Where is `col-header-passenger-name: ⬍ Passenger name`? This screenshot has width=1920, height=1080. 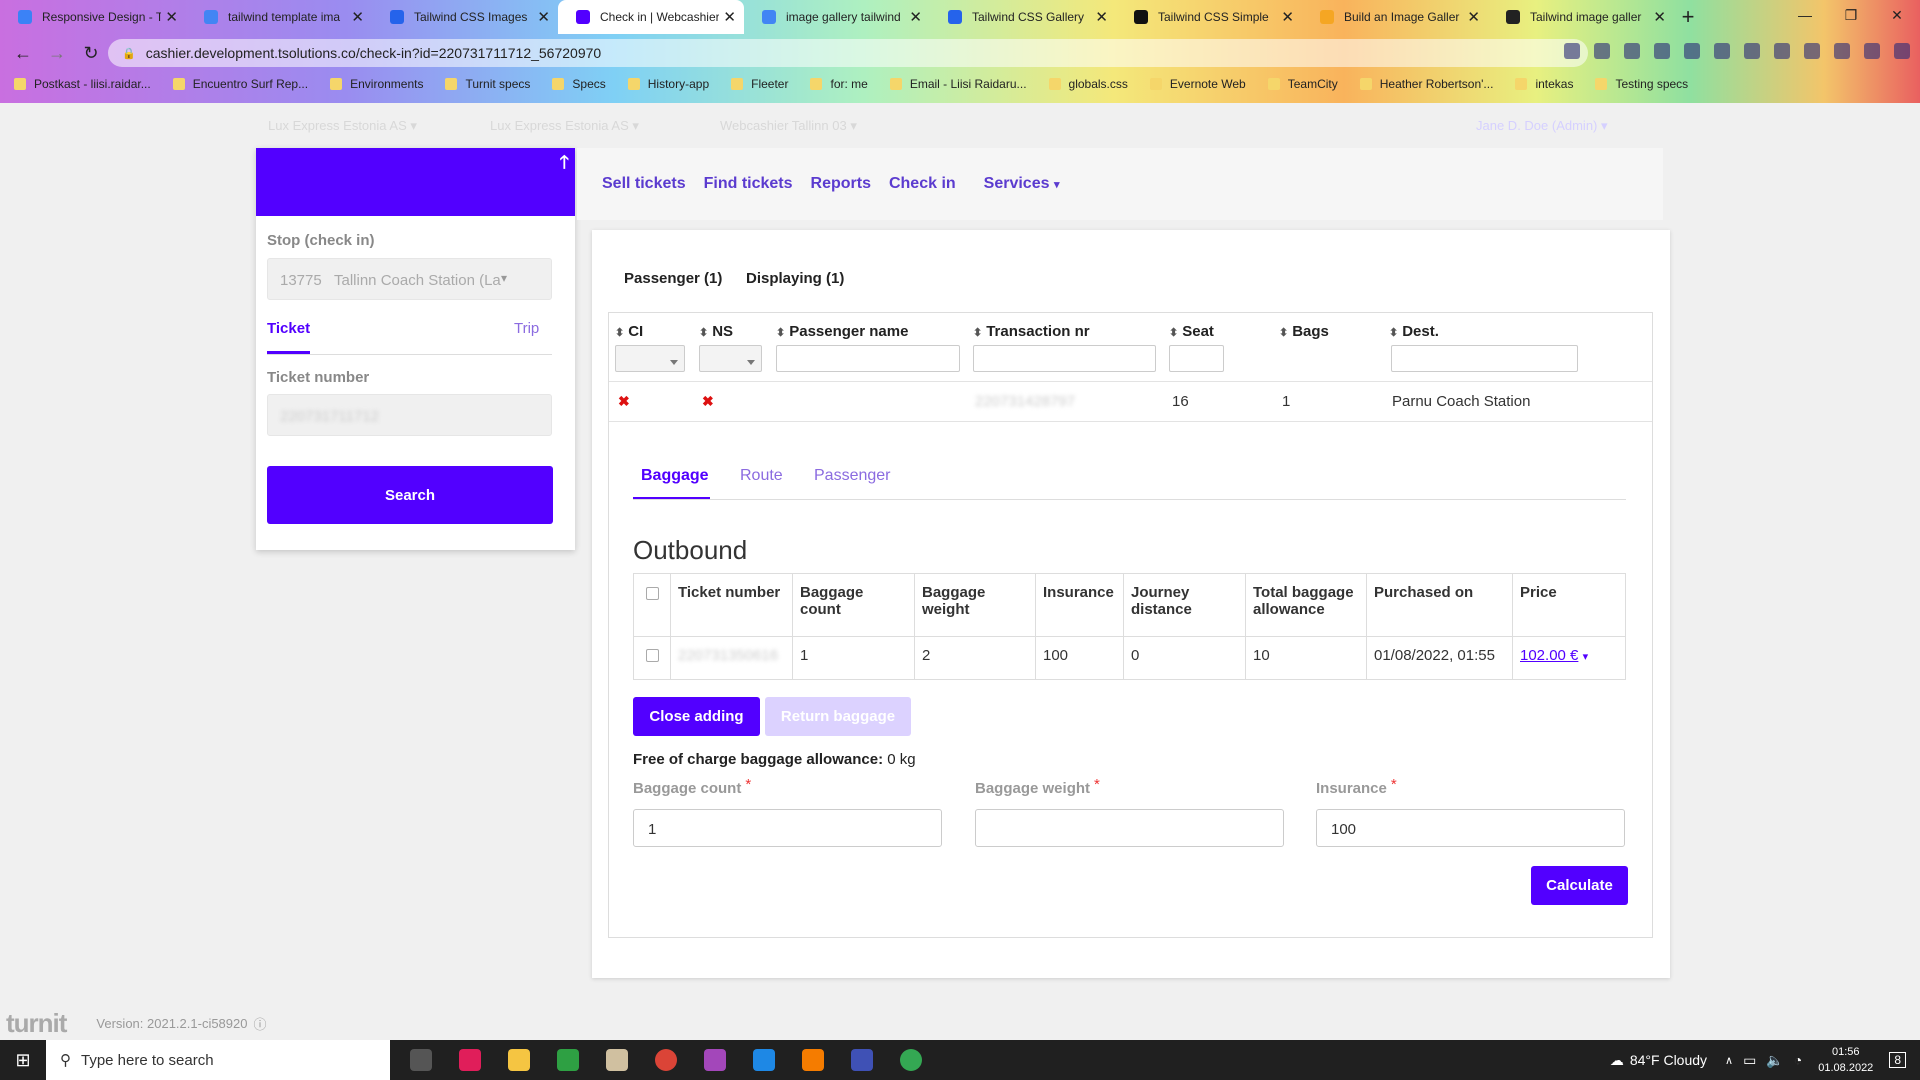
col-header-passenger-name: ⬍ Passenger name is located at coordinates (842, 331).